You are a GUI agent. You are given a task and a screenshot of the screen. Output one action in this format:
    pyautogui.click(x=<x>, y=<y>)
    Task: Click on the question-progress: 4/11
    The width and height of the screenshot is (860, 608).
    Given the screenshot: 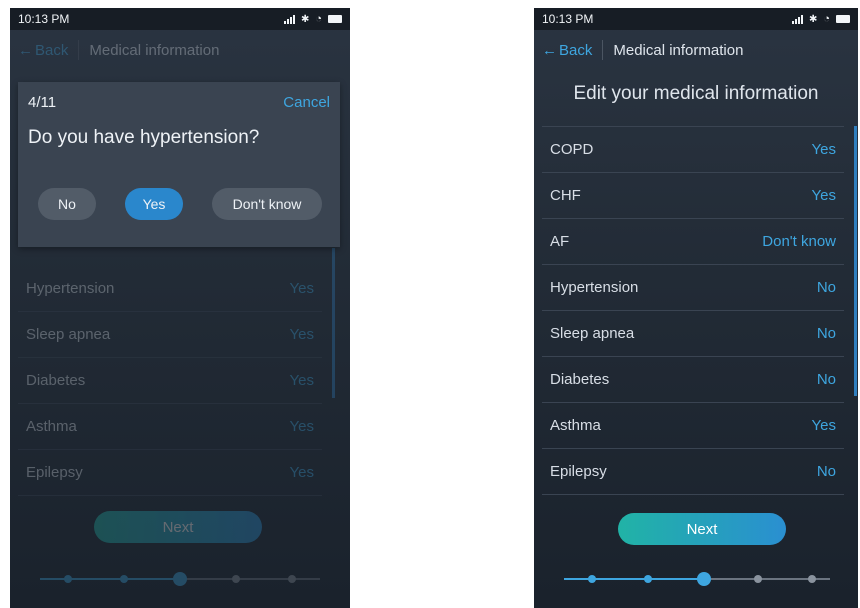 What is the action you would take?
    pyautogui.click(x=42, y=102)
    